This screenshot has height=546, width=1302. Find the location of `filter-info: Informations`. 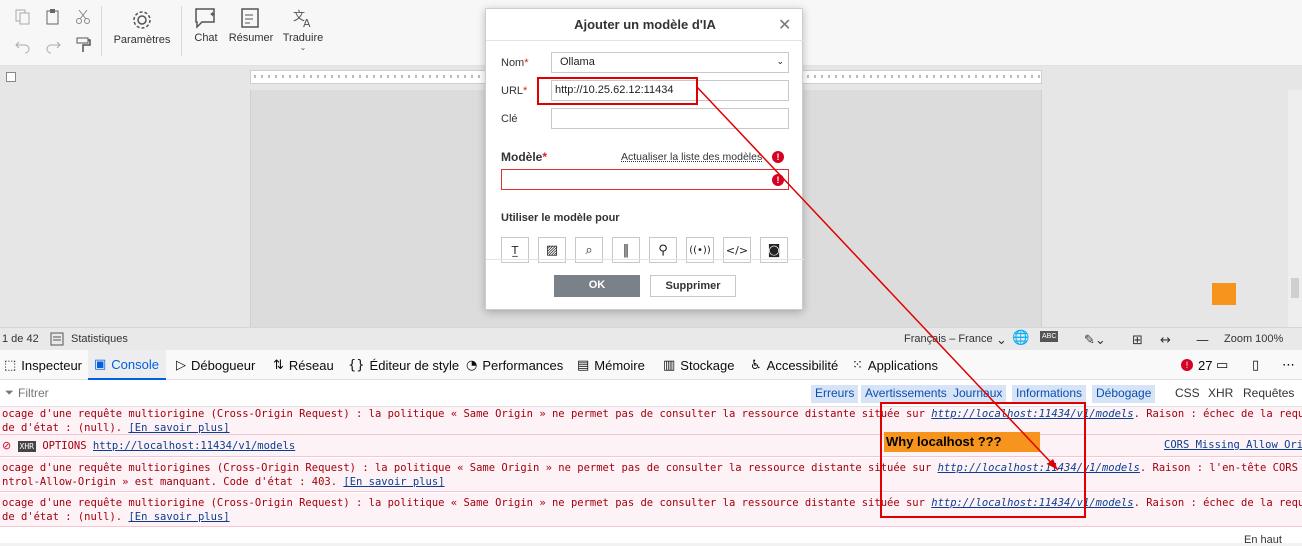

filter-info: Informations is located at coordinates (1049, 394).